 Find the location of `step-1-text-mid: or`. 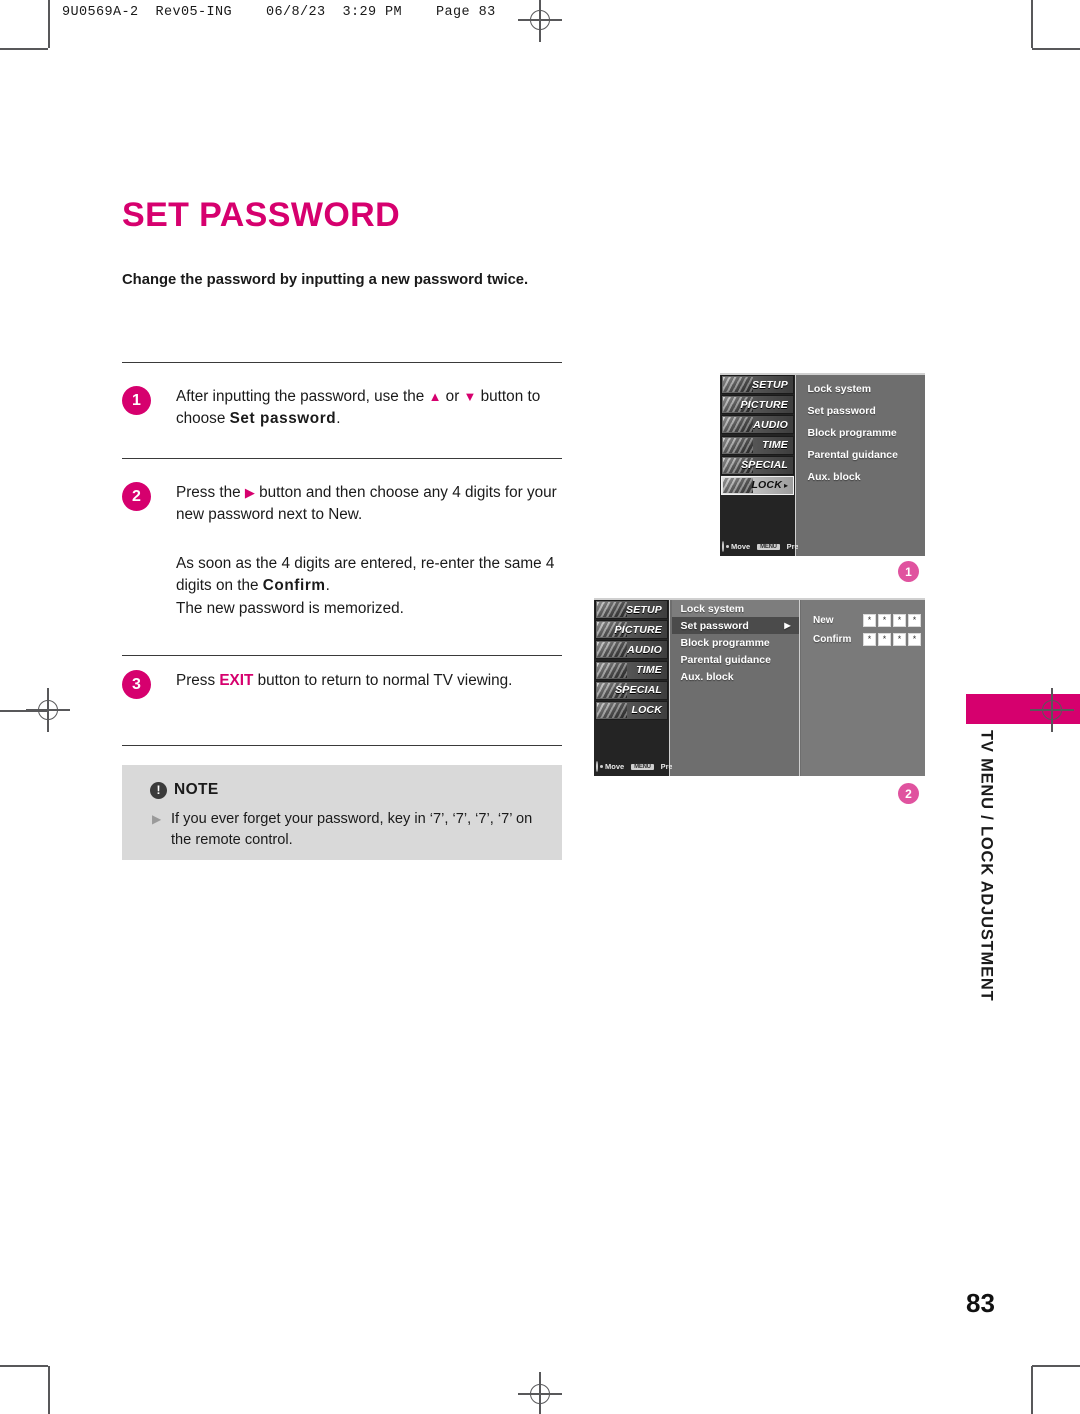

step-1-text-mid: or is located at coordinates (452, 396).